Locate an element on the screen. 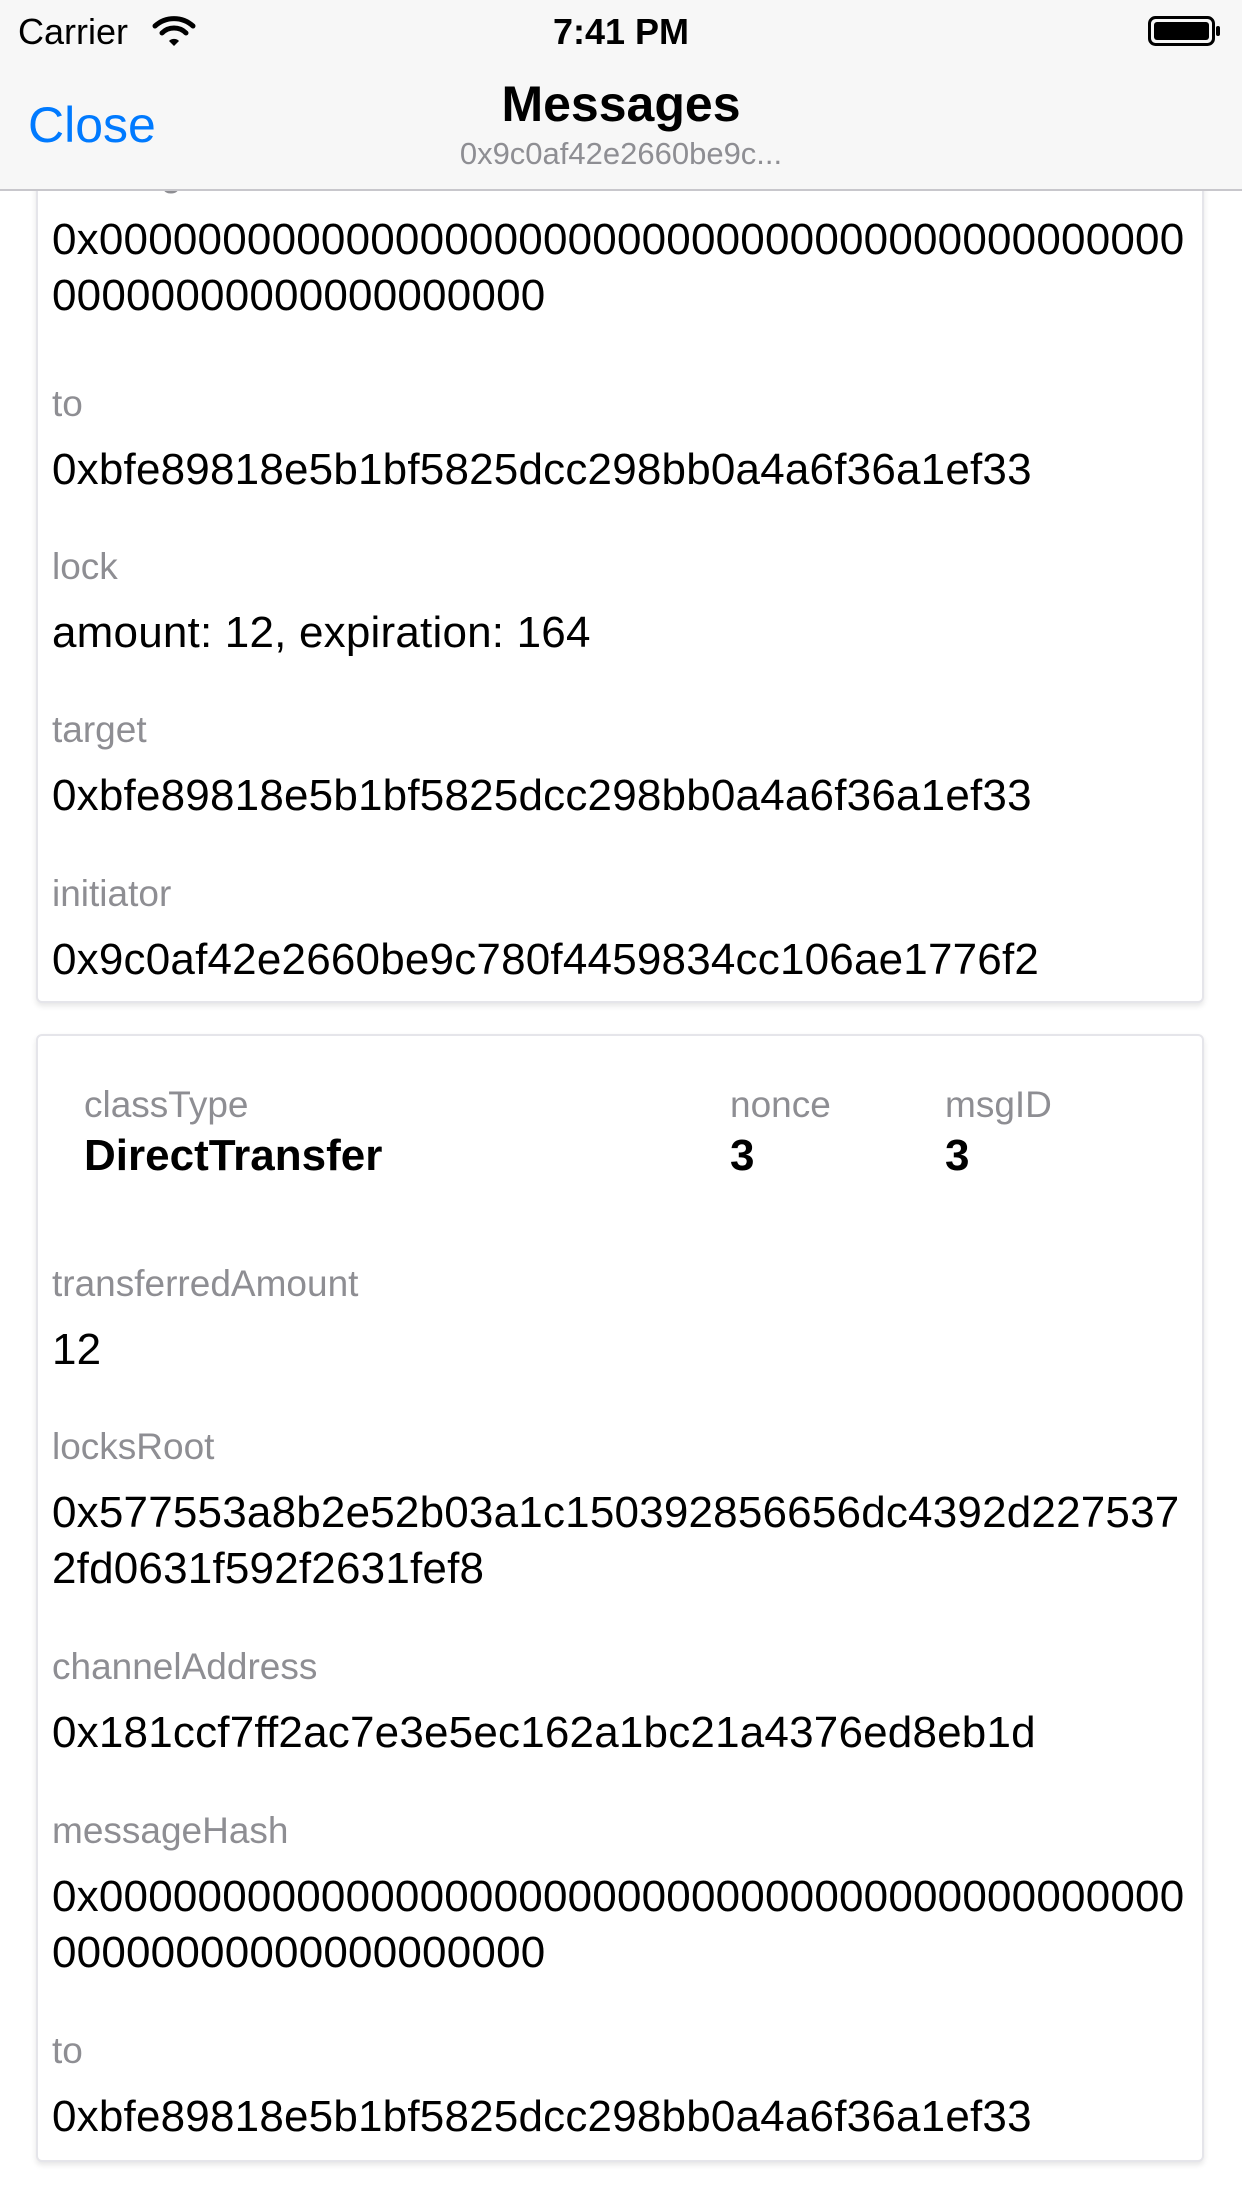 This screenshot has width=1242, height=2208. class-type-column: classType DirectTransfer is located at coordinates (233, 1133).